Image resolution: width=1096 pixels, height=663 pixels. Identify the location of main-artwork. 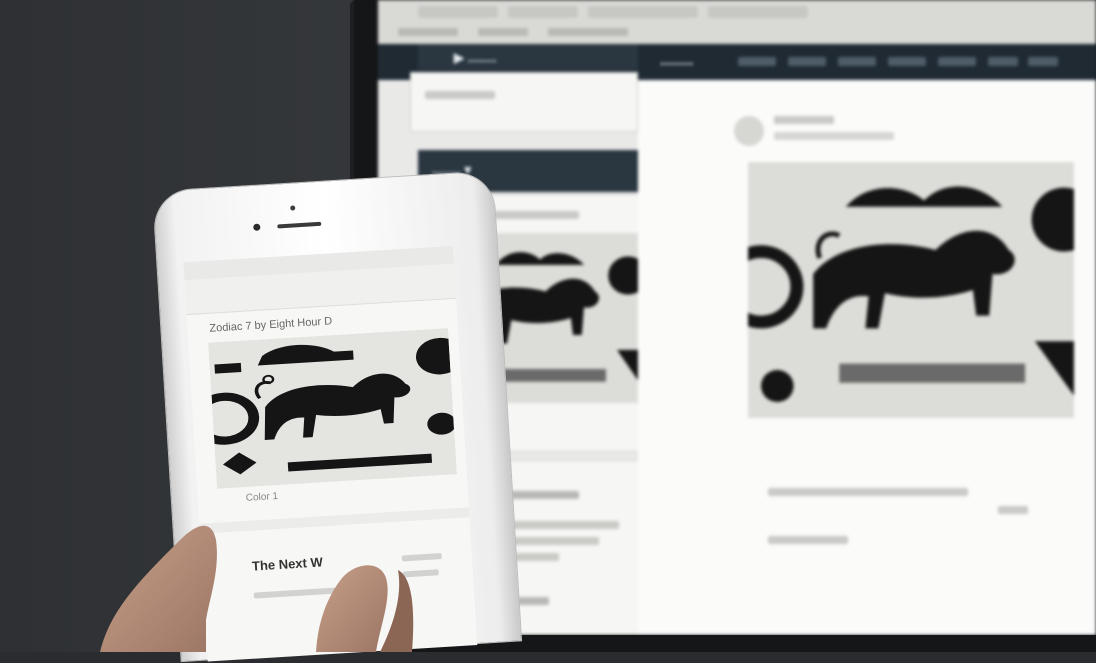
(911, 290).